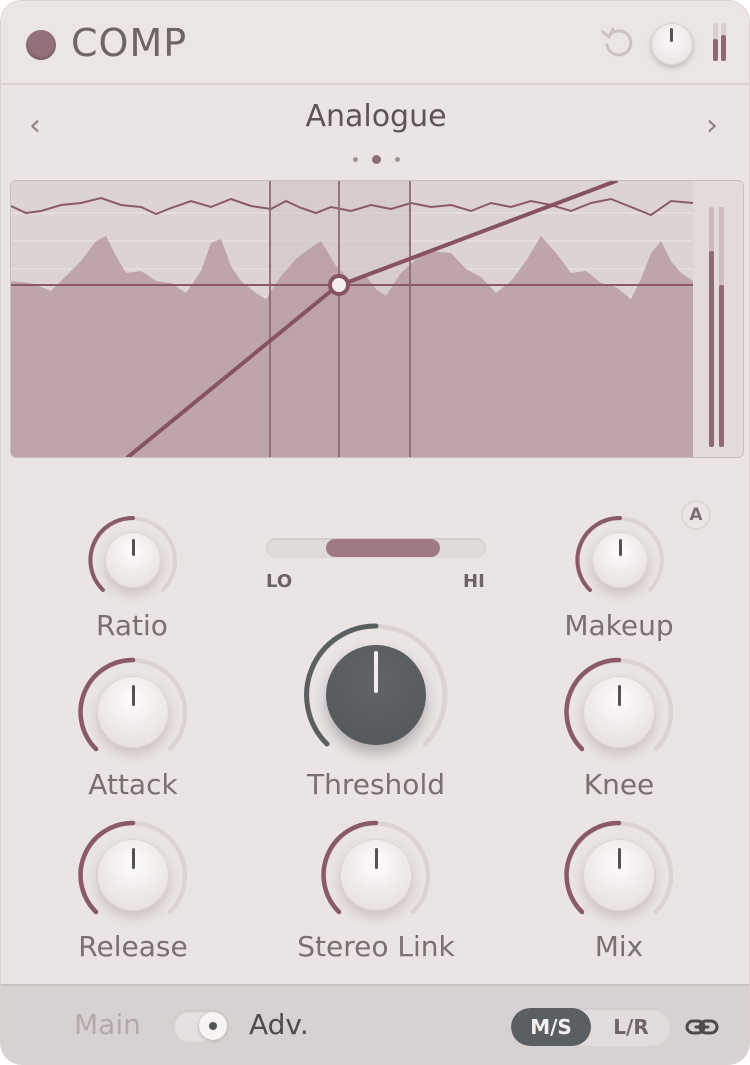  I want to click on knee-label: Knee, so click(619, 784).